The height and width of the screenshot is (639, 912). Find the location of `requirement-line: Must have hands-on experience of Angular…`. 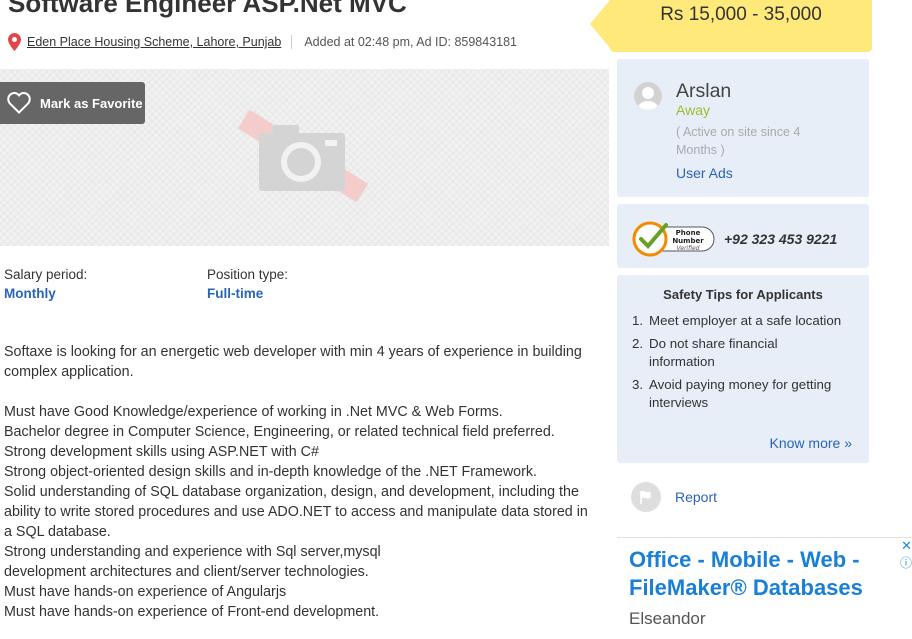

requirement-line: Must have hands-on experience of Angular… is located at coordinates (145, 592).